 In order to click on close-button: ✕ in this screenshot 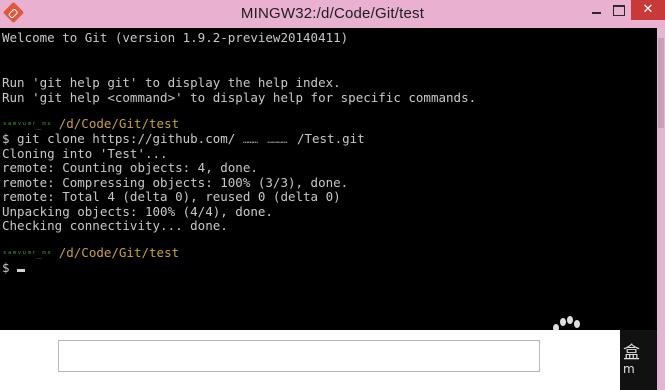, I will do `click(648, 10)`.